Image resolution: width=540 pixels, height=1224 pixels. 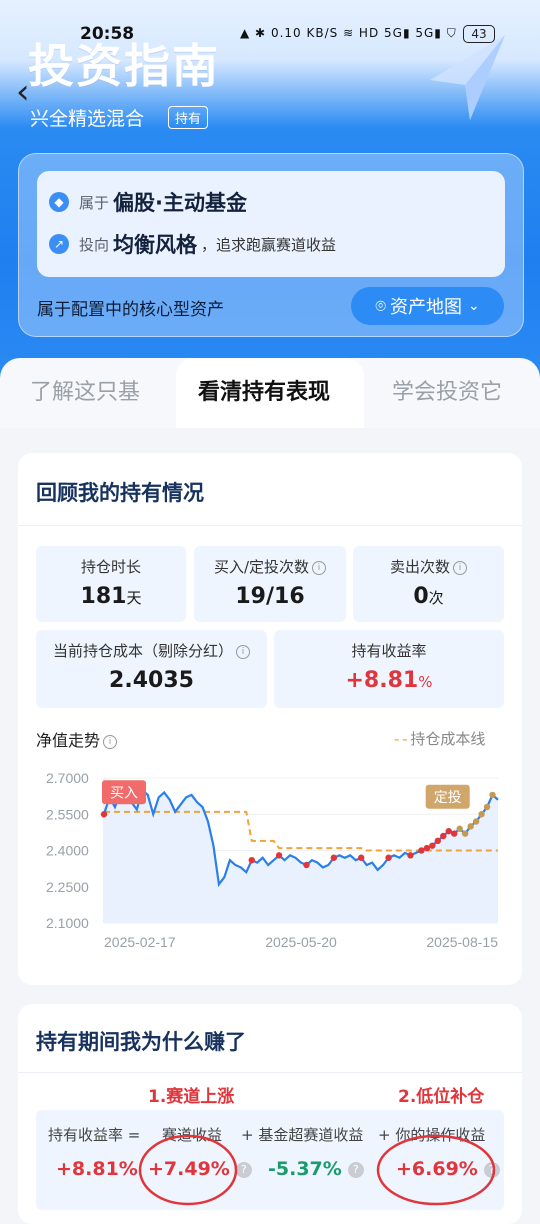 I want to click on category-row: ◆ 属于 偏股·主动基金, so click(x=148, y=202).